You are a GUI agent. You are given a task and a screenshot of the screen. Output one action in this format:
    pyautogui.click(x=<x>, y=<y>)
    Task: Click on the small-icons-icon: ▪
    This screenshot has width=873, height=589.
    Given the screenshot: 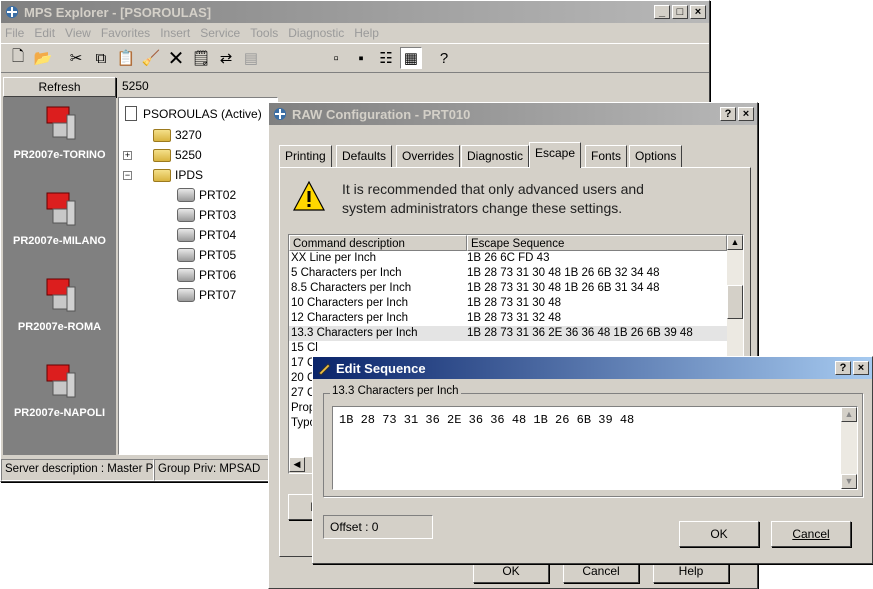 What is the action you would take?
    pyautogui.click(x=361, y=58)
    